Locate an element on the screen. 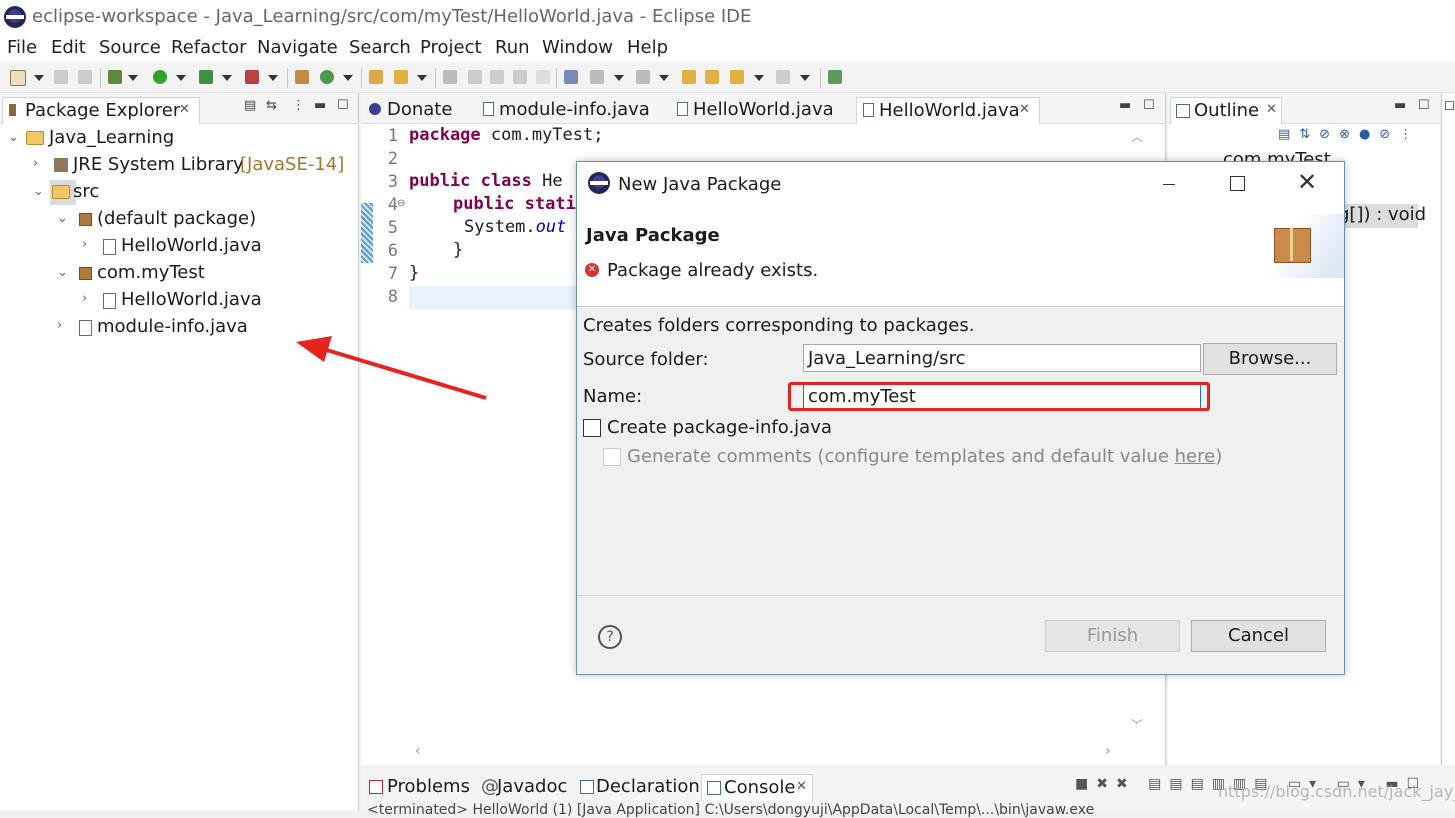  tree-item-default-package: ⌄ (default package) is located at coordinates (179, 220).